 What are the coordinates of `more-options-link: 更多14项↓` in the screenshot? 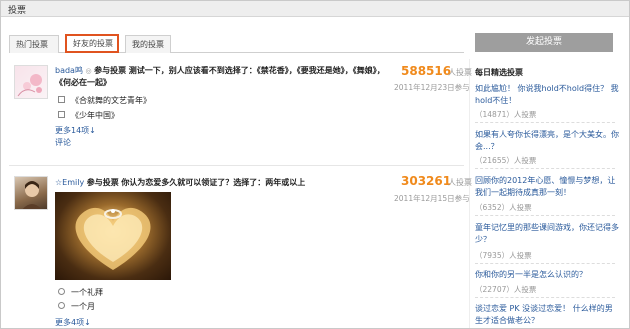 It's located at (75, 130).